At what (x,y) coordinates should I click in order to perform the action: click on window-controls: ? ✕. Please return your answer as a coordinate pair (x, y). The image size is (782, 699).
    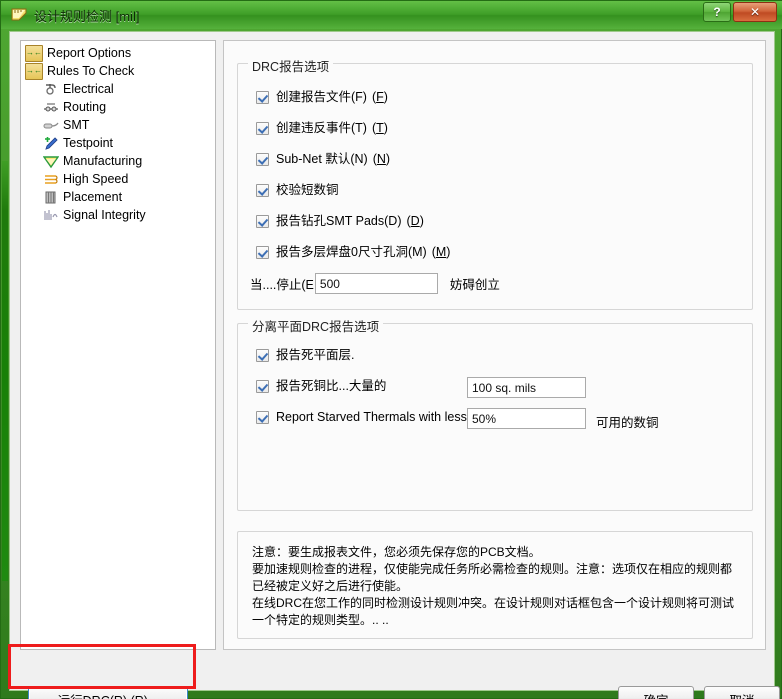
    Looking at the image, I should click on (740, 12).